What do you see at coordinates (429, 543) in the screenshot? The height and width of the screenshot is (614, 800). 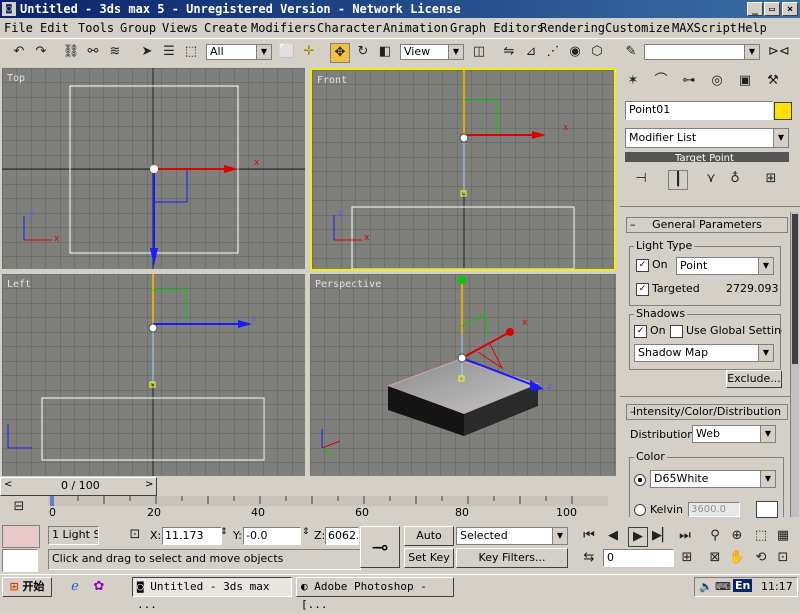 I see `auto-key-button: Auto Key` at bounding box center [429, 543].